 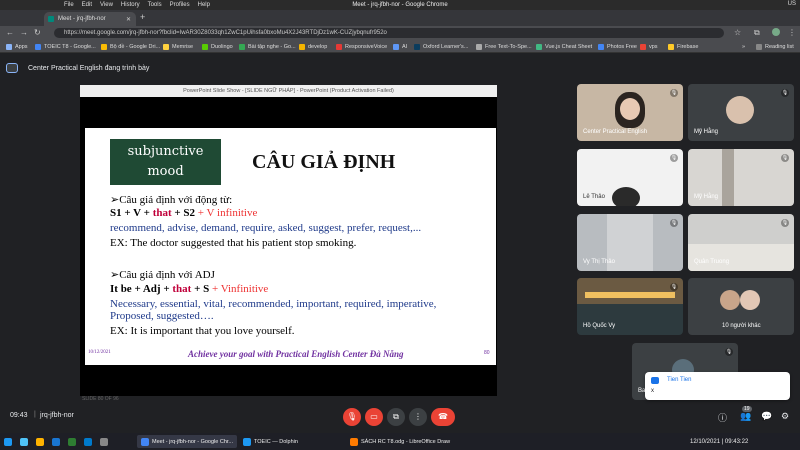 I want to click on participant-video, so click(x=741, y=257).